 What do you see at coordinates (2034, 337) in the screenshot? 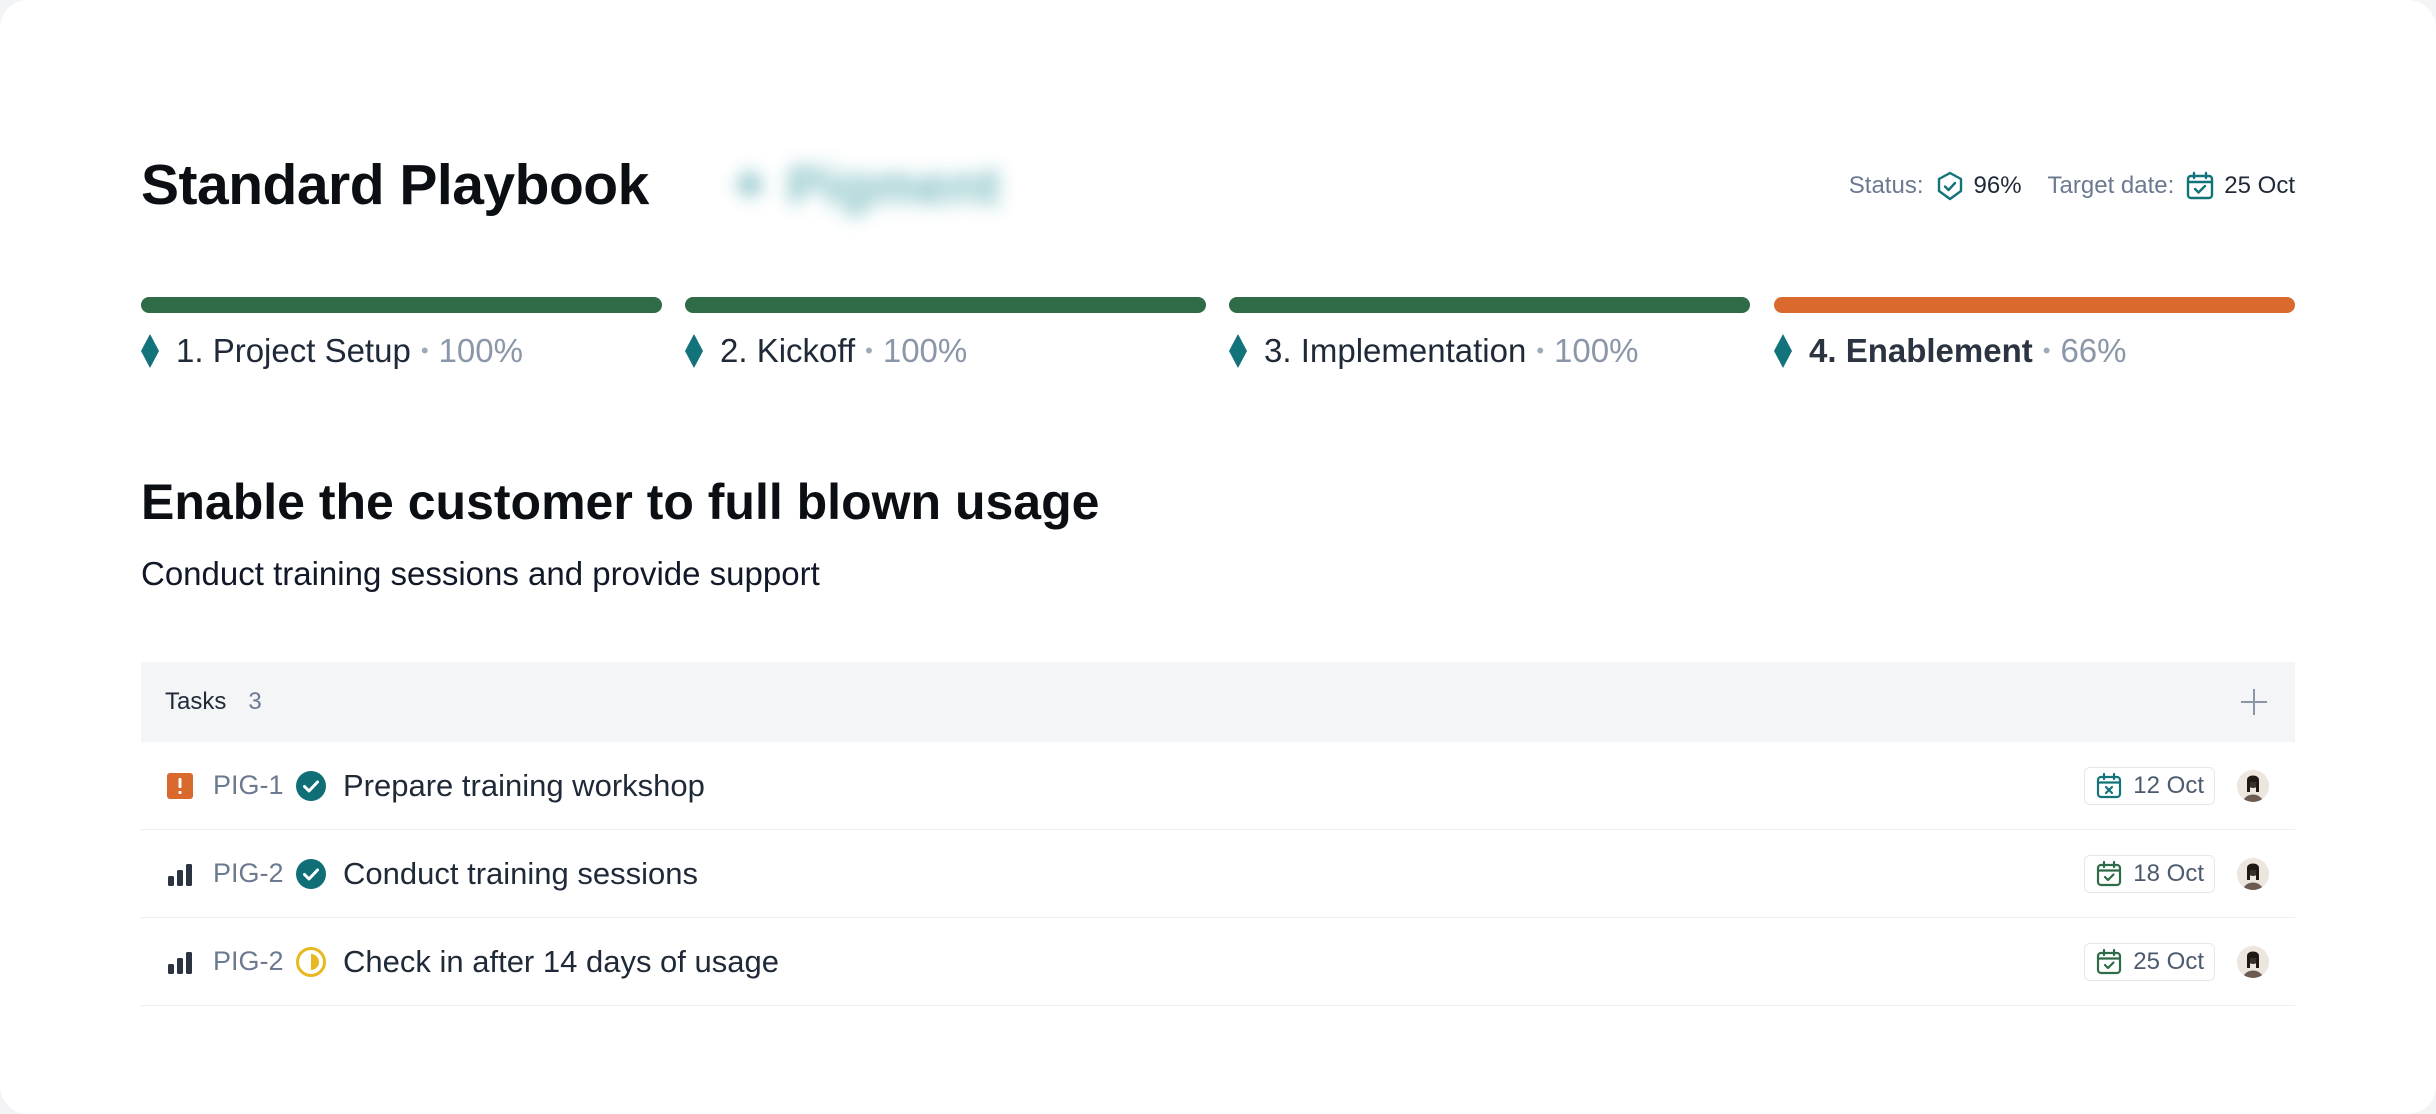
I see `phase-4: 4. Enablement • 66%` at bounding box center [2034, 337].